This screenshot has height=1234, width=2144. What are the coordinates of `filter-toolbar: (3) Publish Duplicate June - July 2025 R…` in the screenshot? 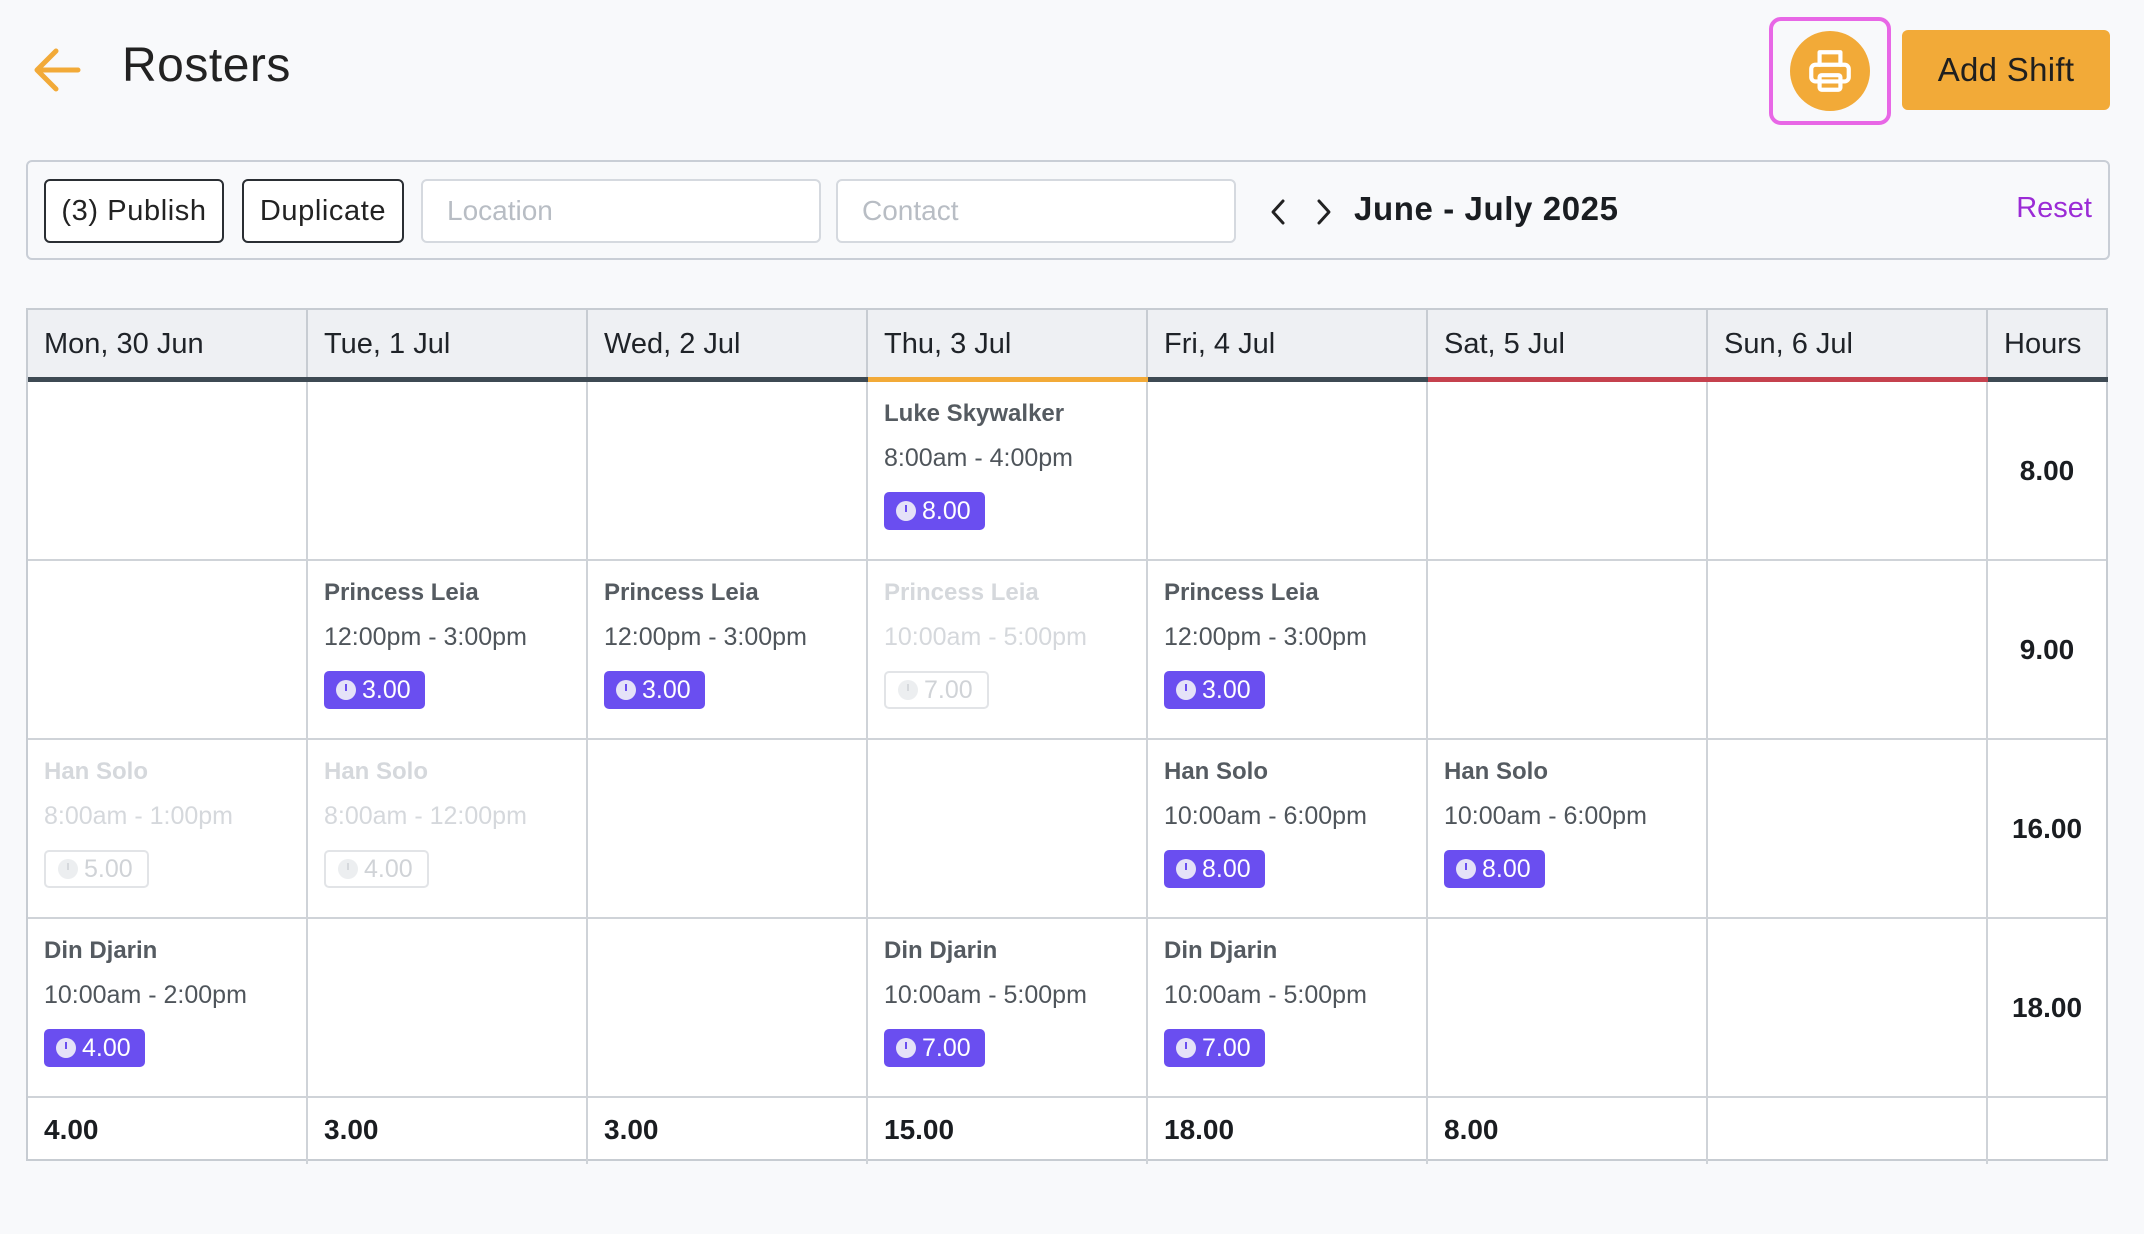 It's located at (1068, 210).